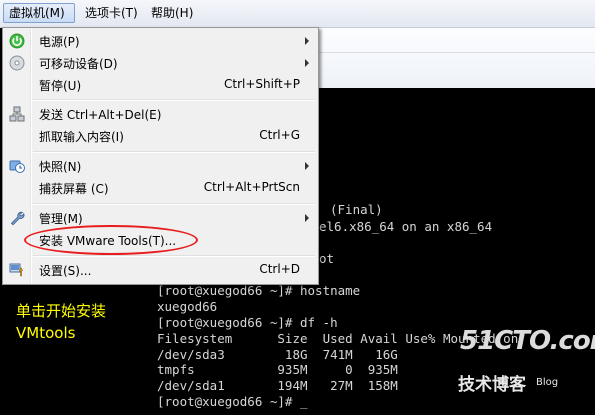 This screenshot has width=595, height=415. I want to click on menu-item-settings: 设置(S)... Ctrl+D, so click(160, 270).